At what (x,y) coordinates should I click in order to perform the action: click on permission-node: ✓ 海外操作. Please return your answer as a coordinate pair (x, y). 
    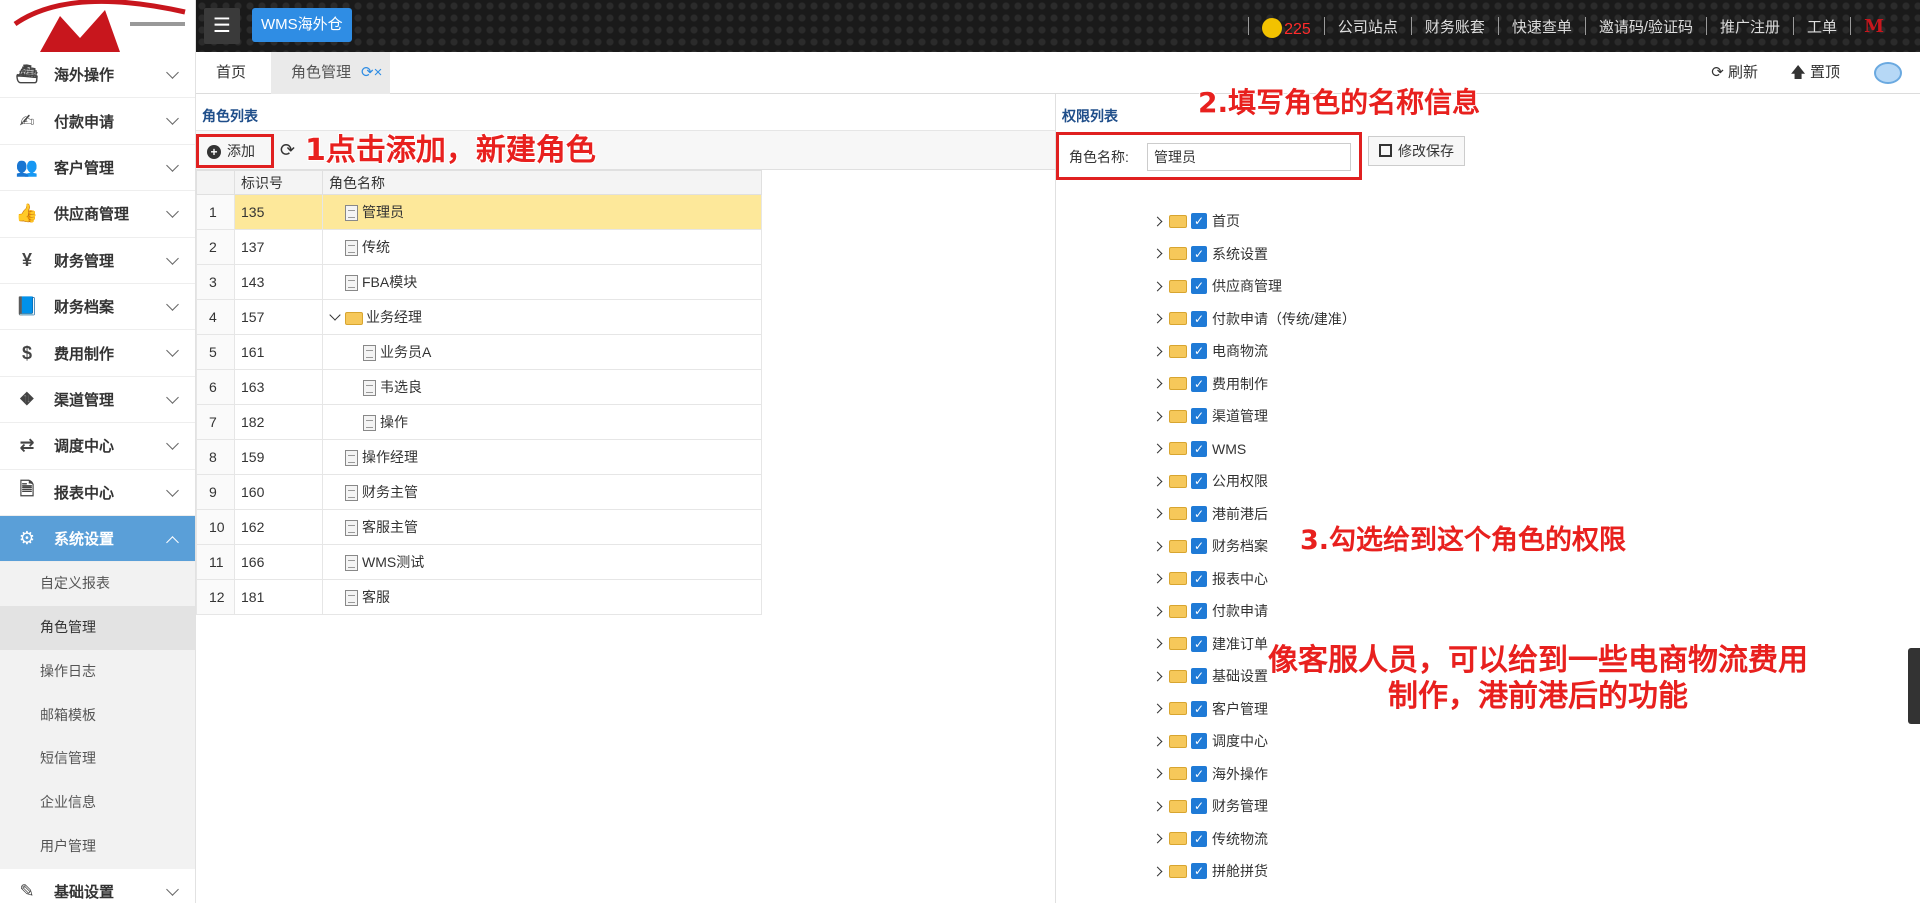
    Looking at the image, I should click on (1254, 774).